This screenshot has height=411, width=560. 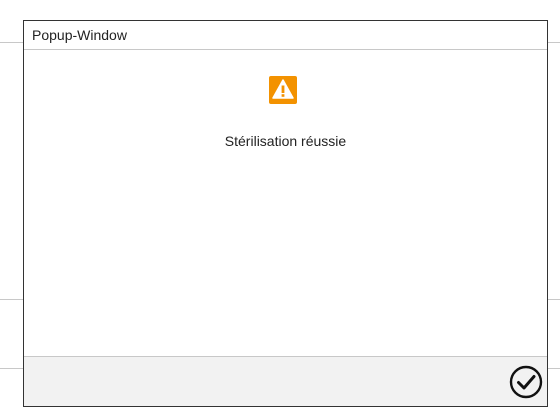 I want to click on confirm-button, so click(x=526, y=382).